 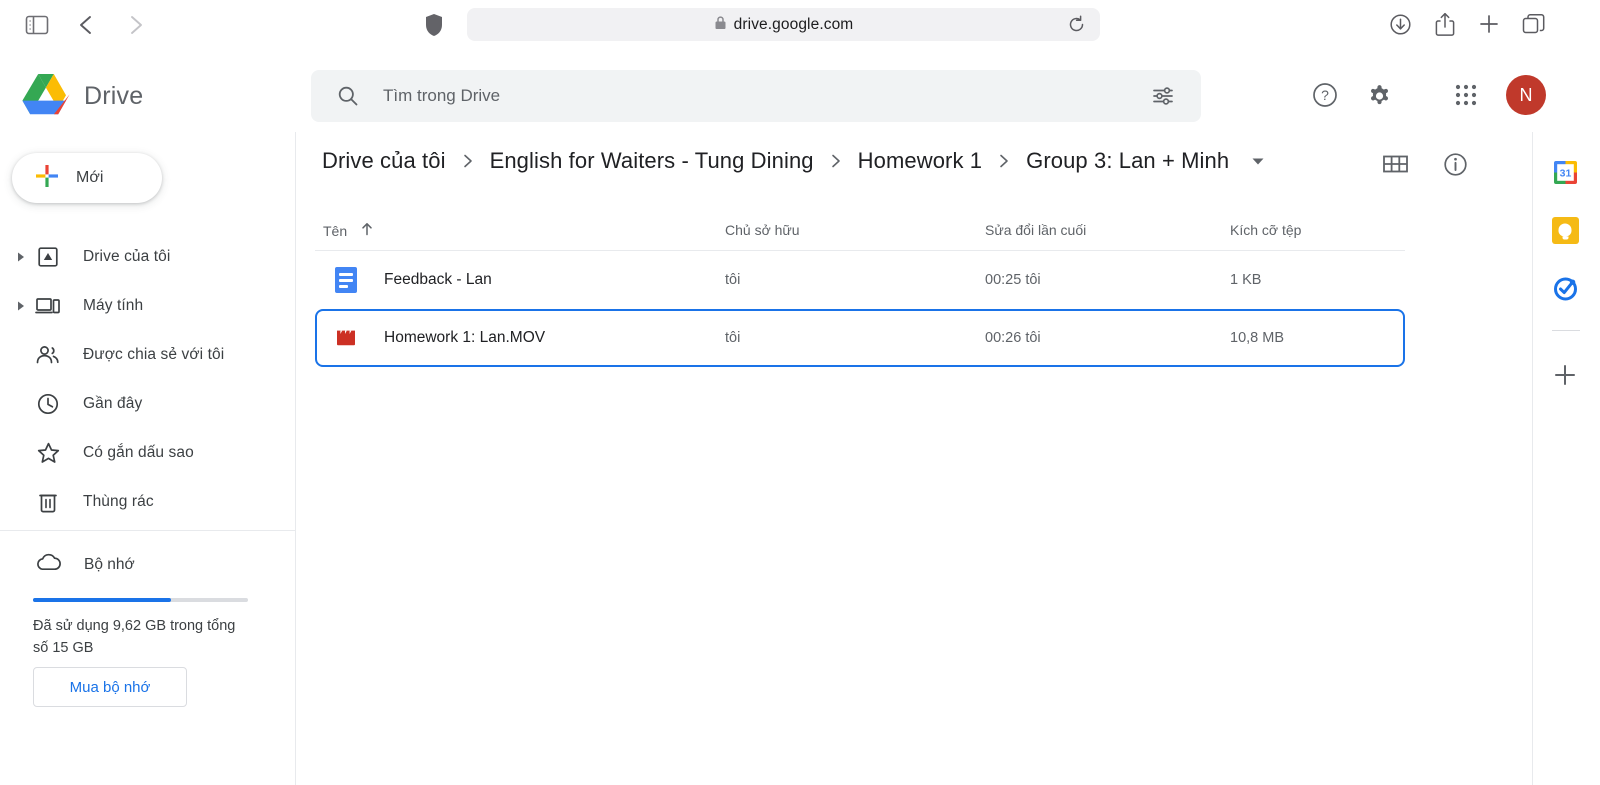 I want to click on sidebar-item-label: Có gắn dấu sao, so click(x=138, y=452).